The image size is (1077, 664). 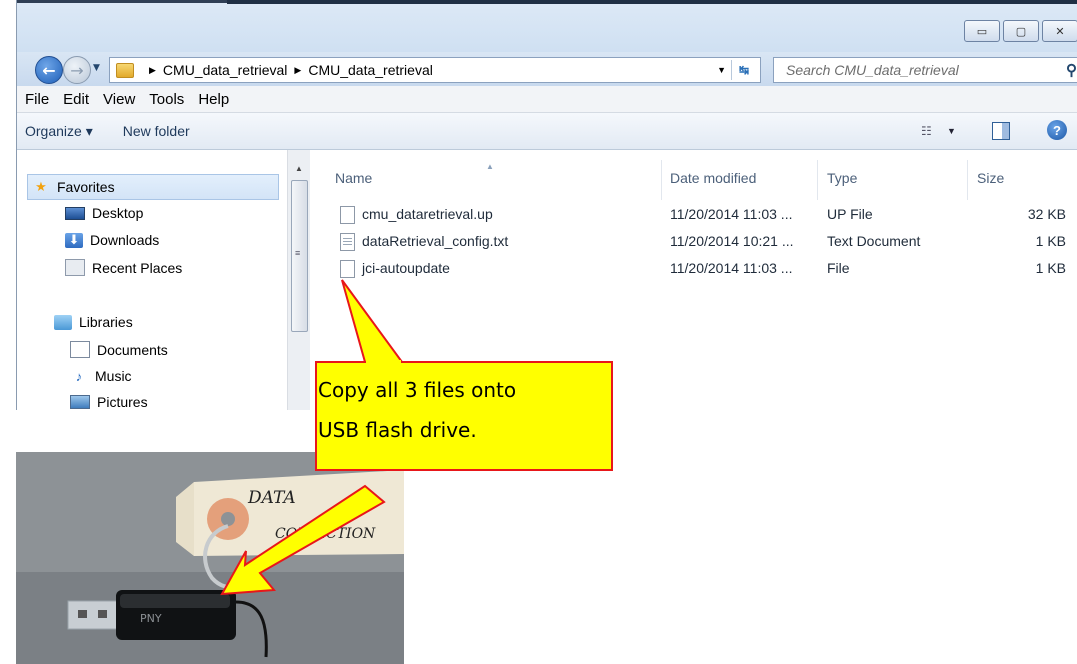 What do you see at coordinates (397, 430) in the screenshot?
I see `callout-line-2: USB flash drive.` at bounding box center [397, 430].